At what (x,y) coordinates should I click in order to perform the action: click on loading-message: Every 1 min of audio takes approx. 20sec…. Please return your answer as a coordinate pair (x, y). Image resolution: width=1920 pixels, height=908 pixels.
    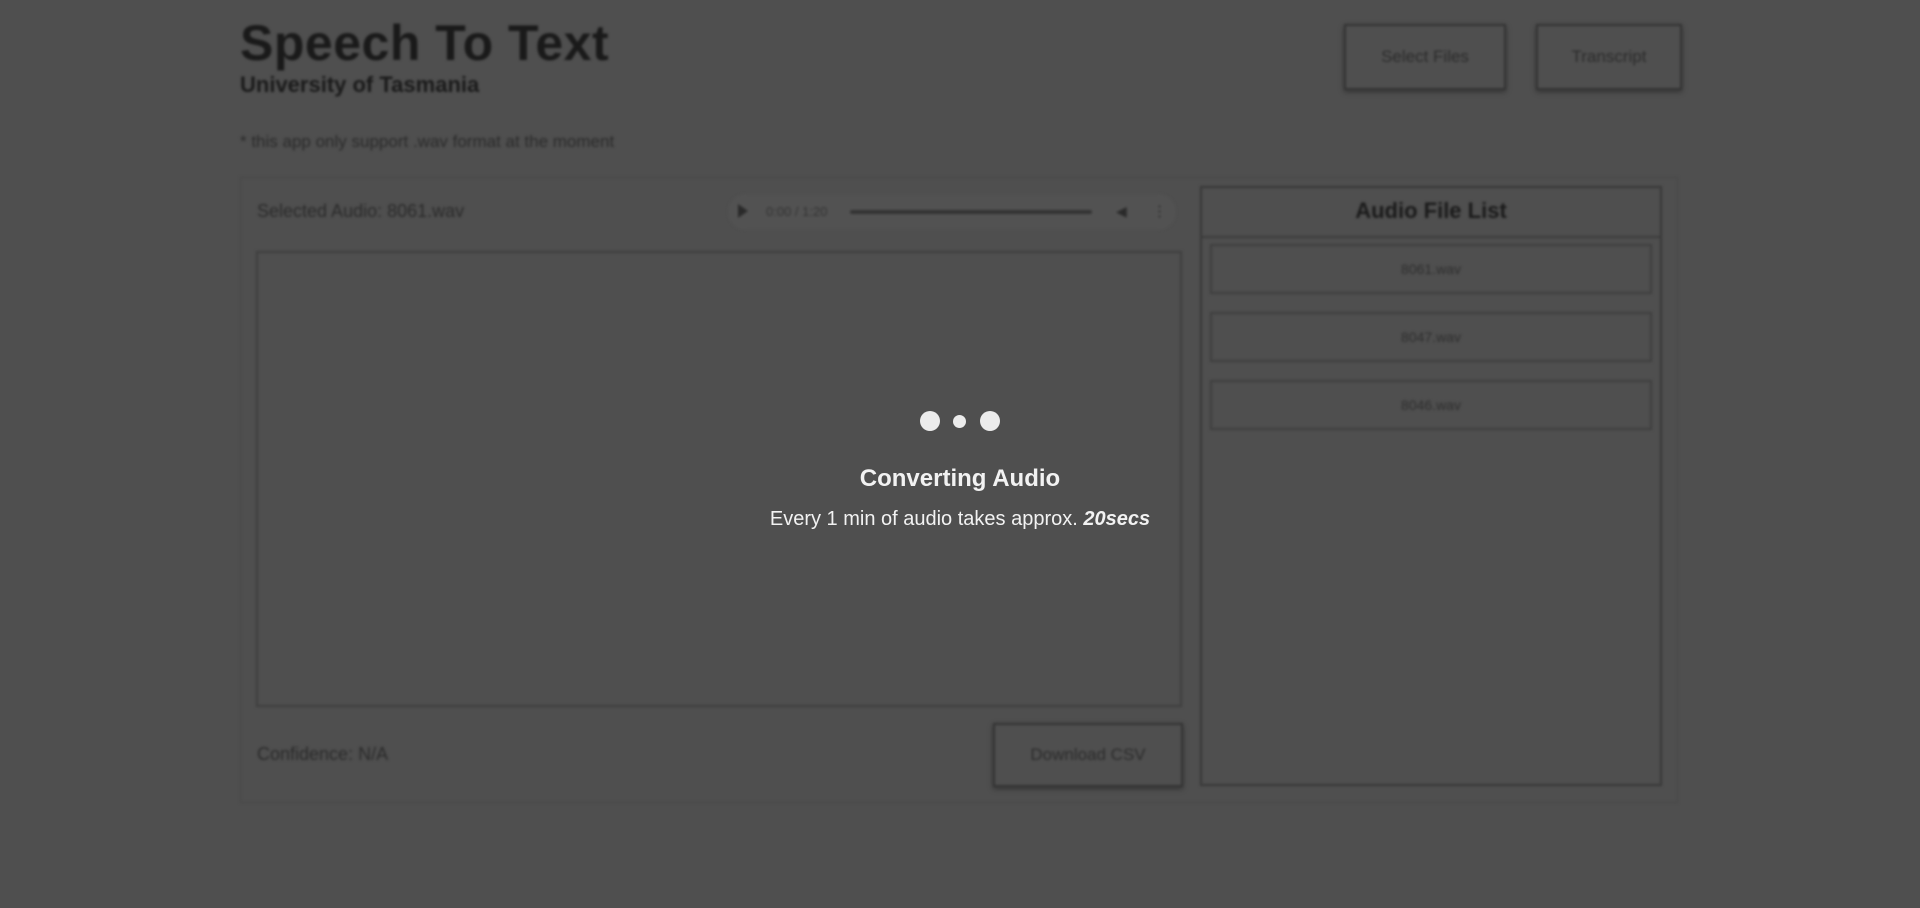
    Looking at the image, I should click on (960, 519).